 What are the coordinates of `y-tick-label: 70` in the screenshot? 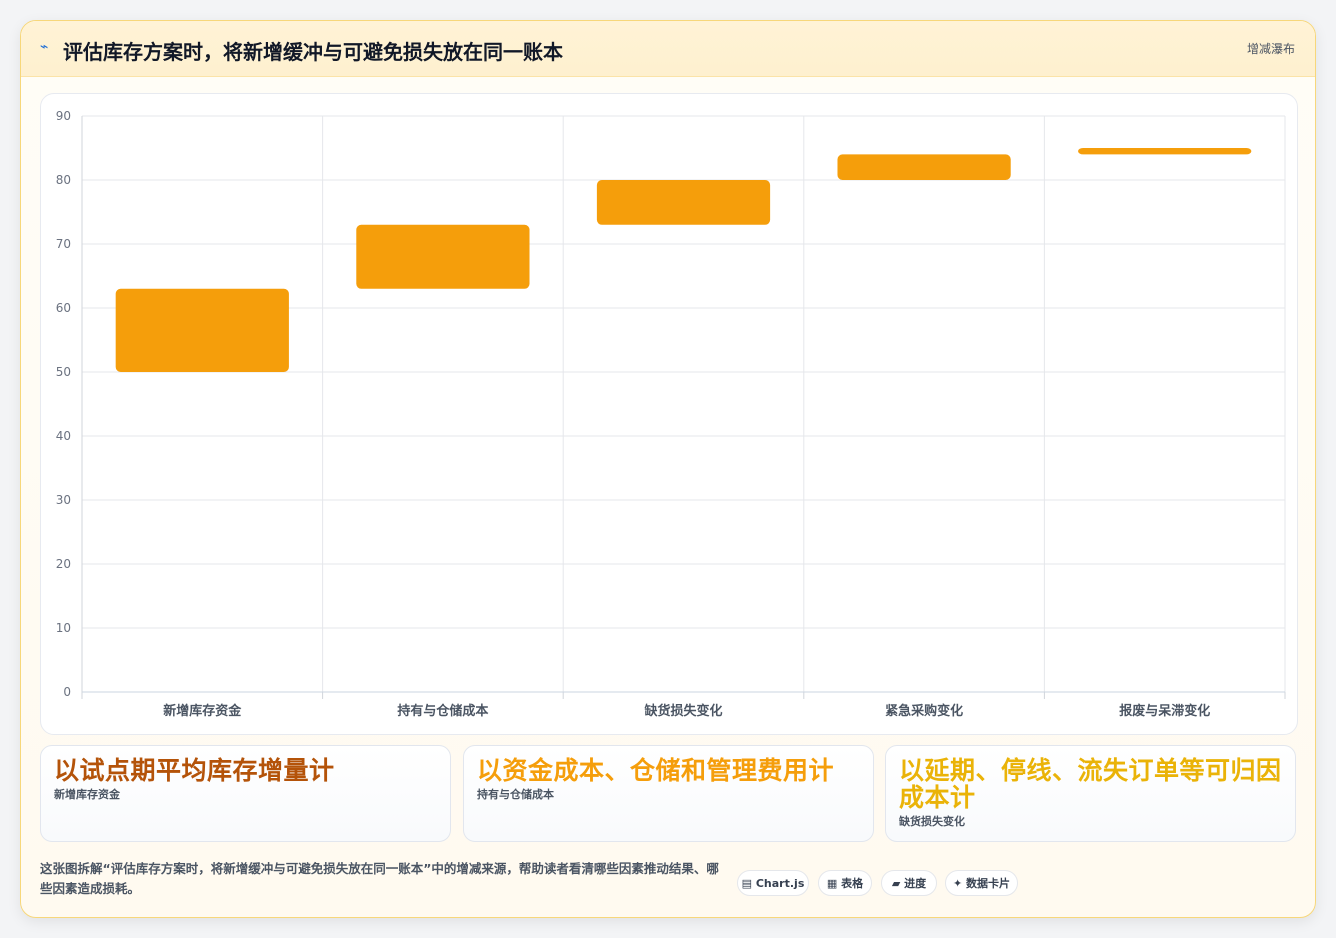 It's located at (63, 244).